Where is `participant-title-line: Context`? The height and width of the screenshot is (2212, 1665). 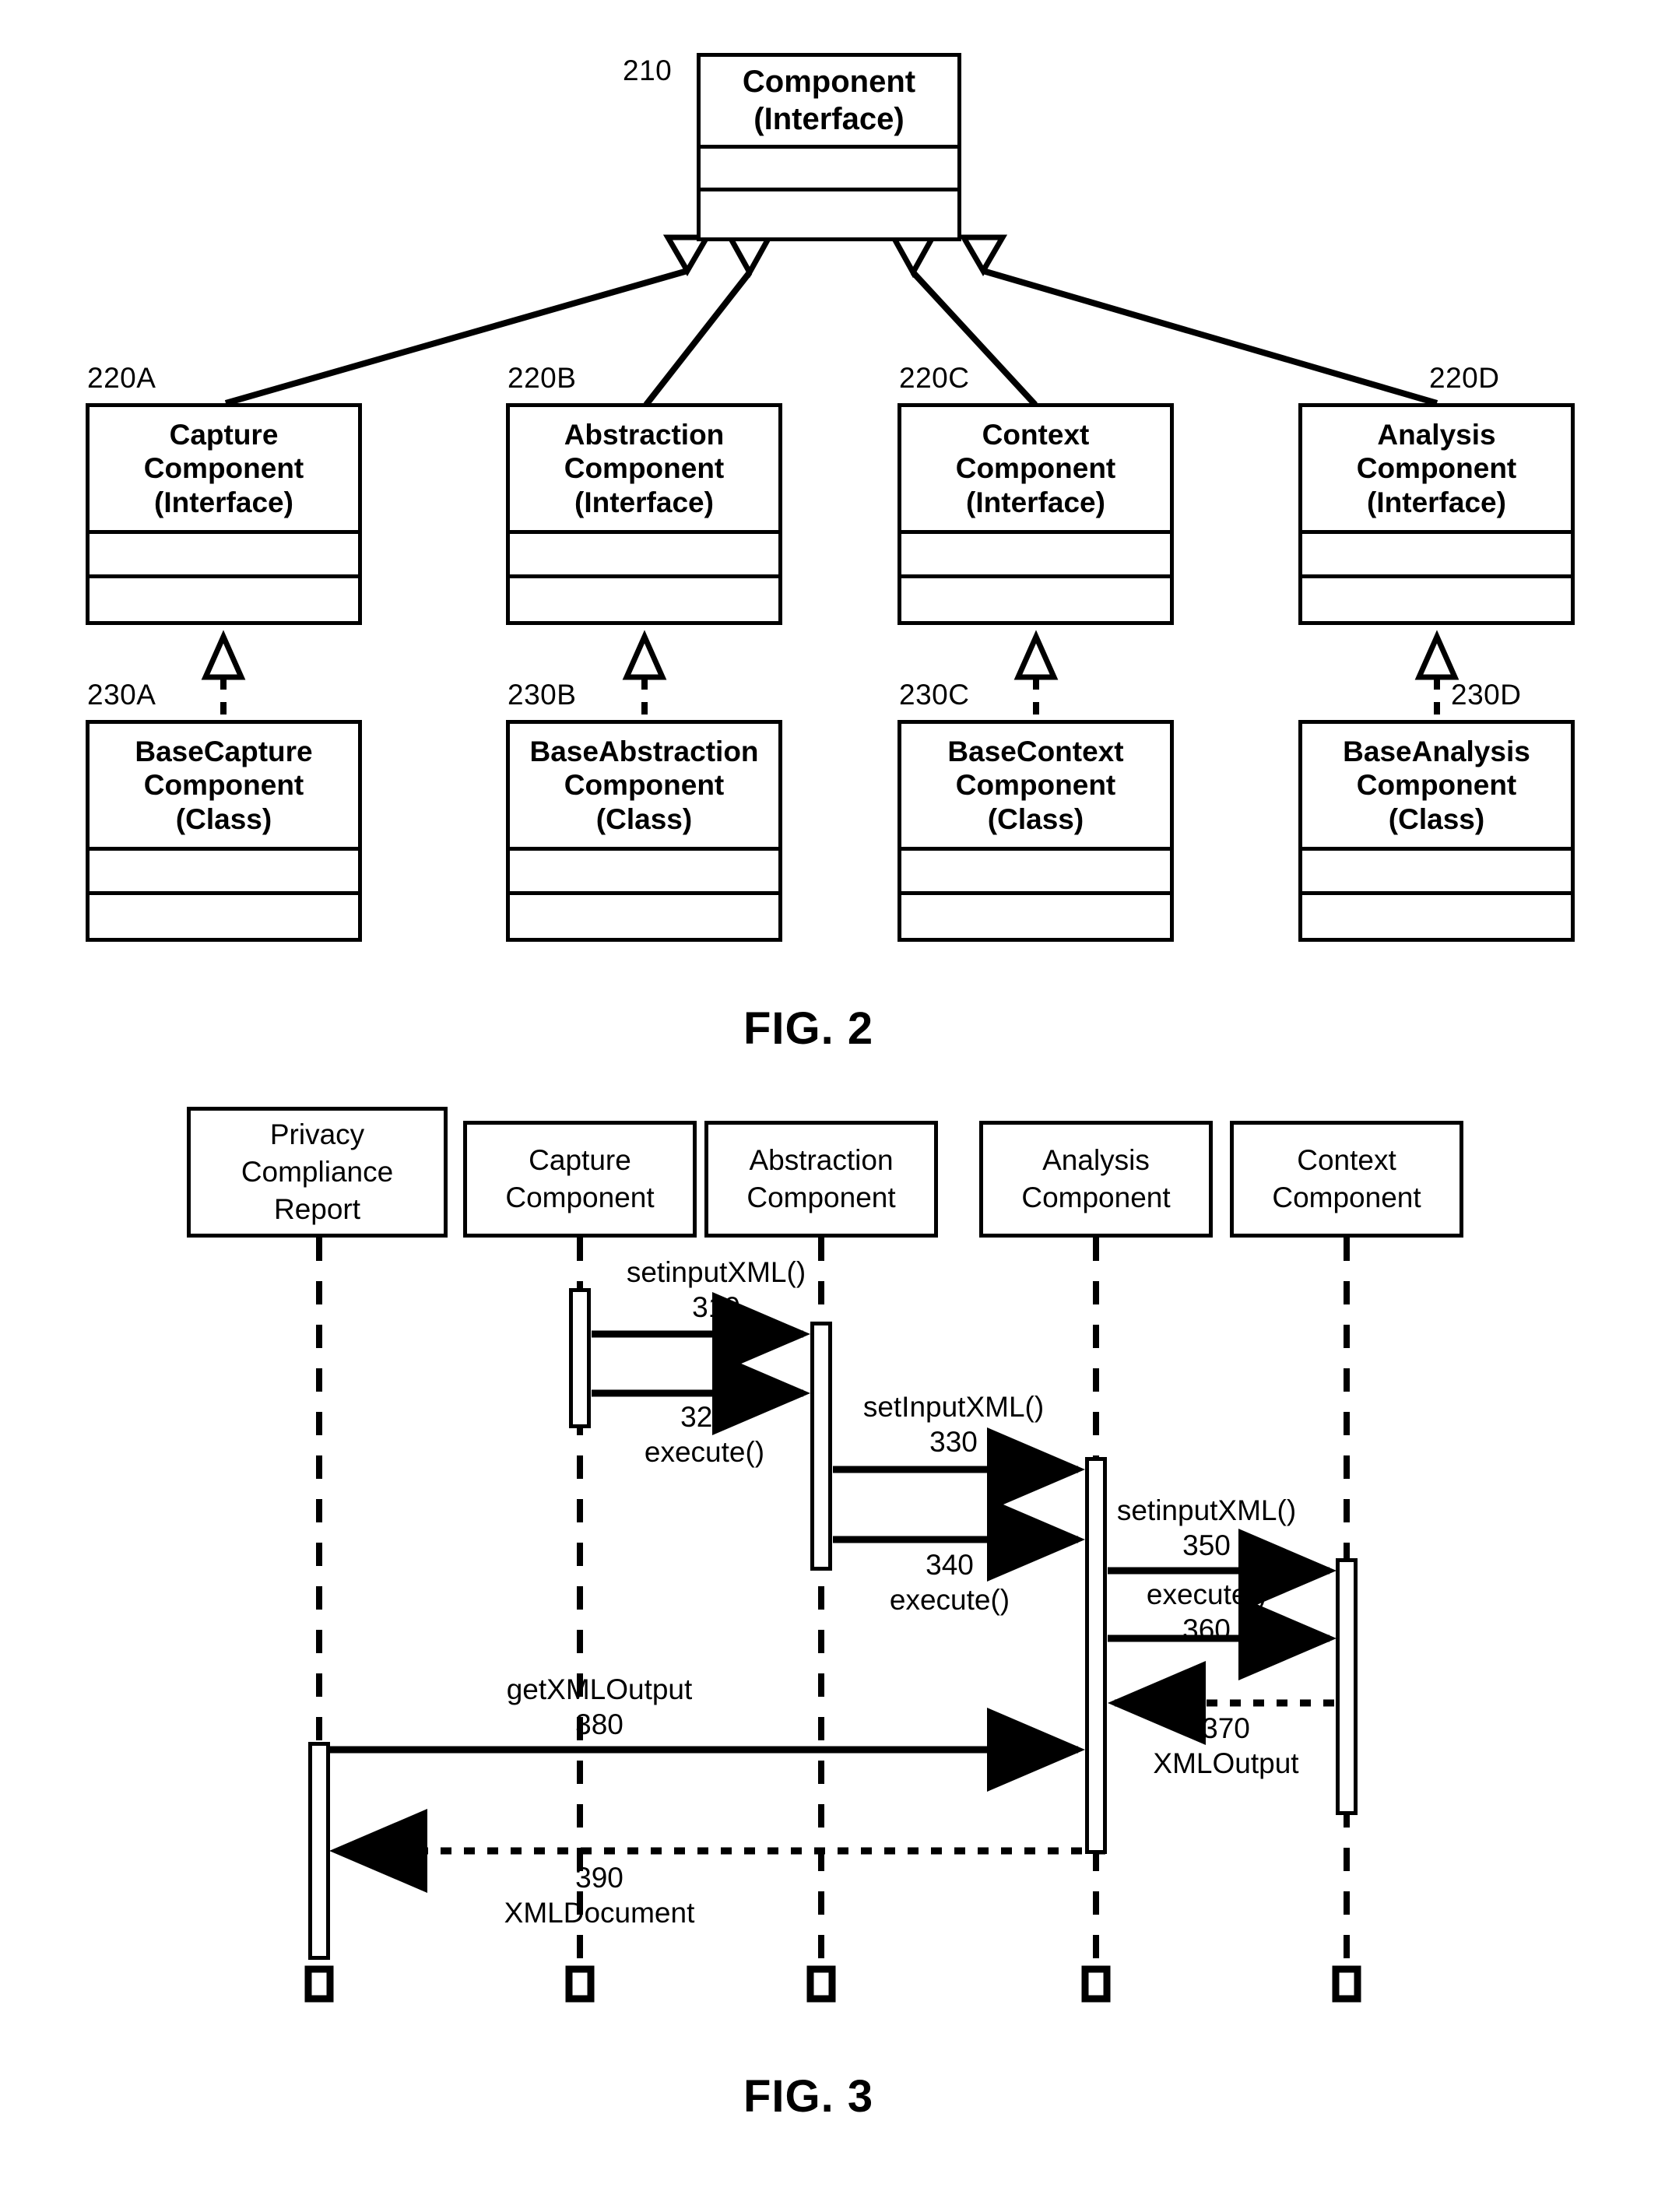 participant-title-line: Context is located at coordinates (1346, 1159).